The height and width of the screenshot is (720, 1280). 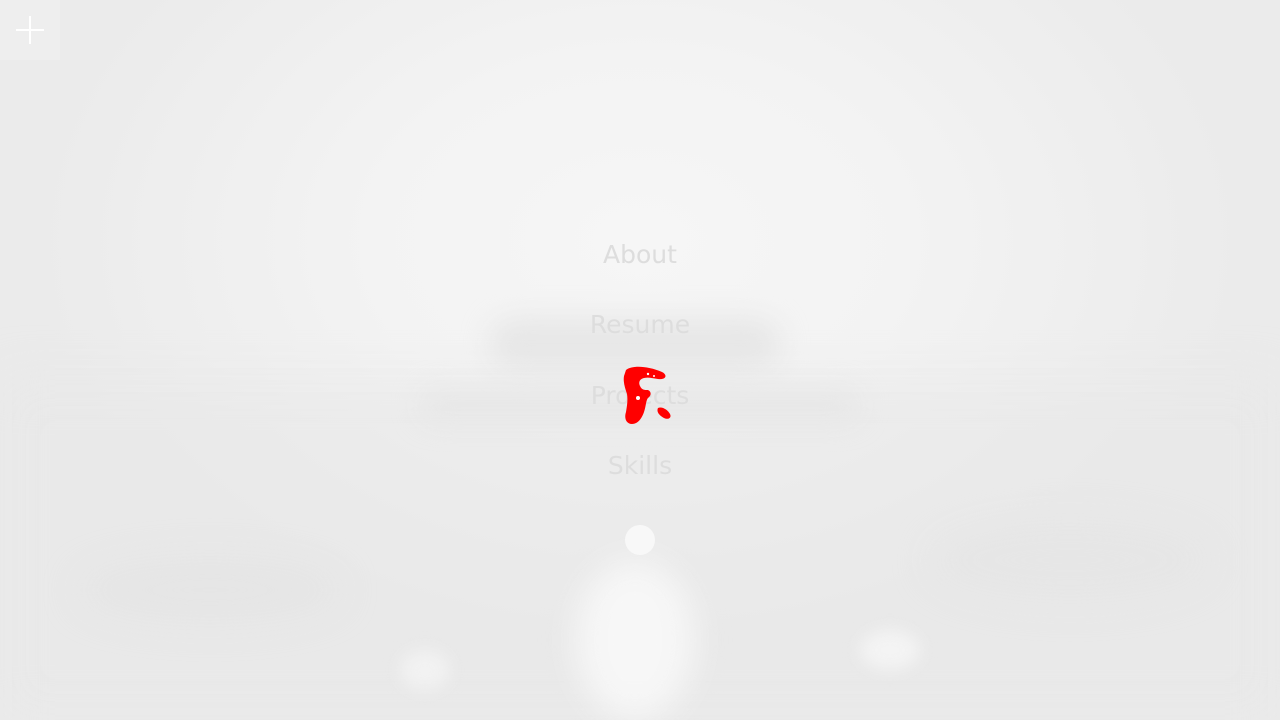 What do you see at coordinates (640, 255) in the screenshot?
I see `nav-item-about: About` at bounding box center [640, 255].